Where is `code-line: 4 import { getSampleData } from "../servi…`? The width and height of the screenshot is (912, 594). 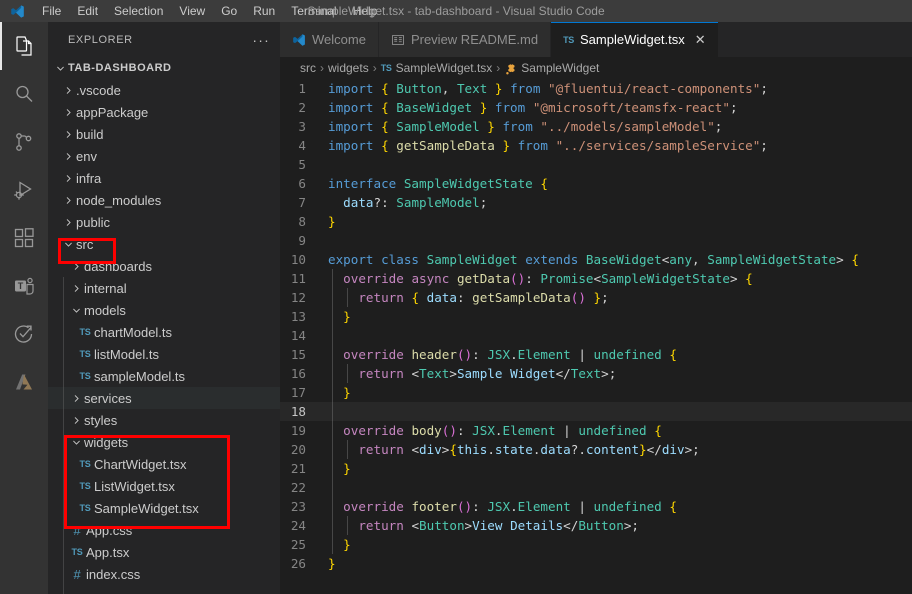
code-line: 4 import { getSampleData } from "../servi… is located at coordinates (596, 145).